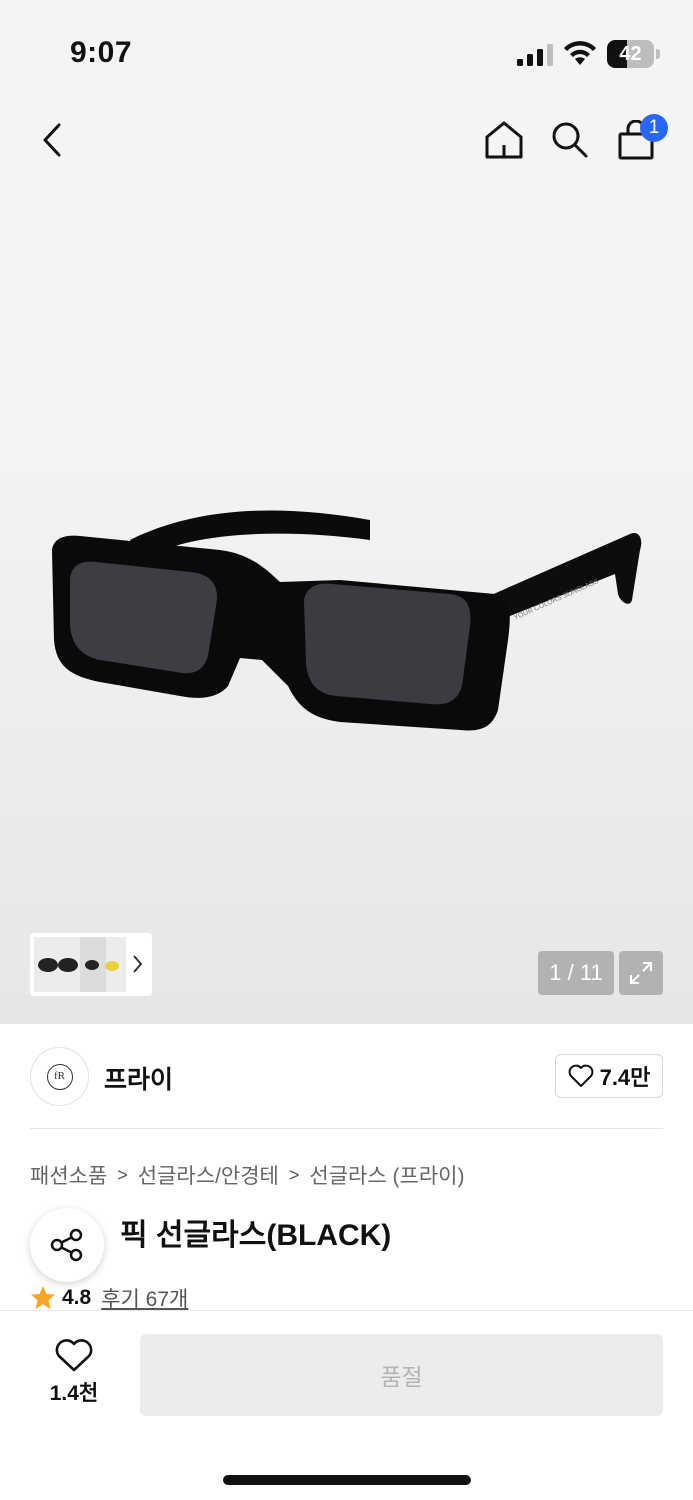 Image resolution: width=693 pixels, height=1500 pixels. I want to click on brand-logo-mark: fR, so click(59, 1076).